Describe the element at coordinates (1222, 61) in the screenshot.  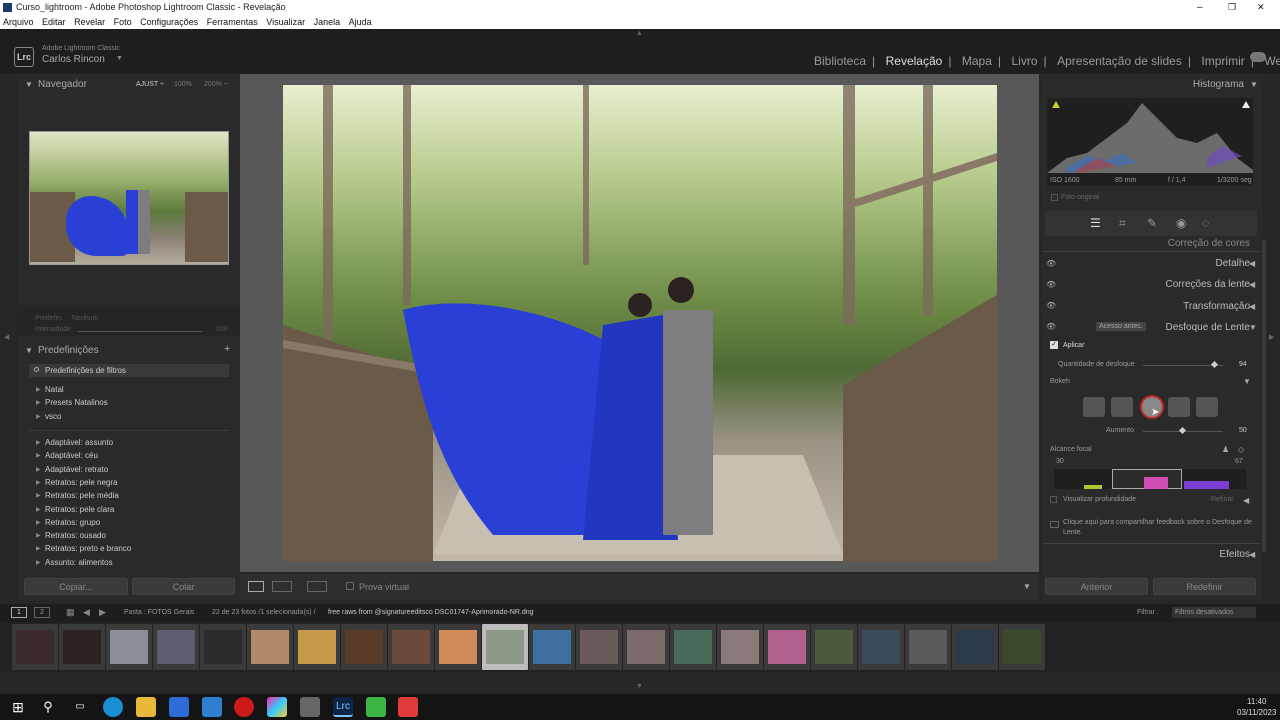
I see `module-imprimir: Imprimir` at that location.